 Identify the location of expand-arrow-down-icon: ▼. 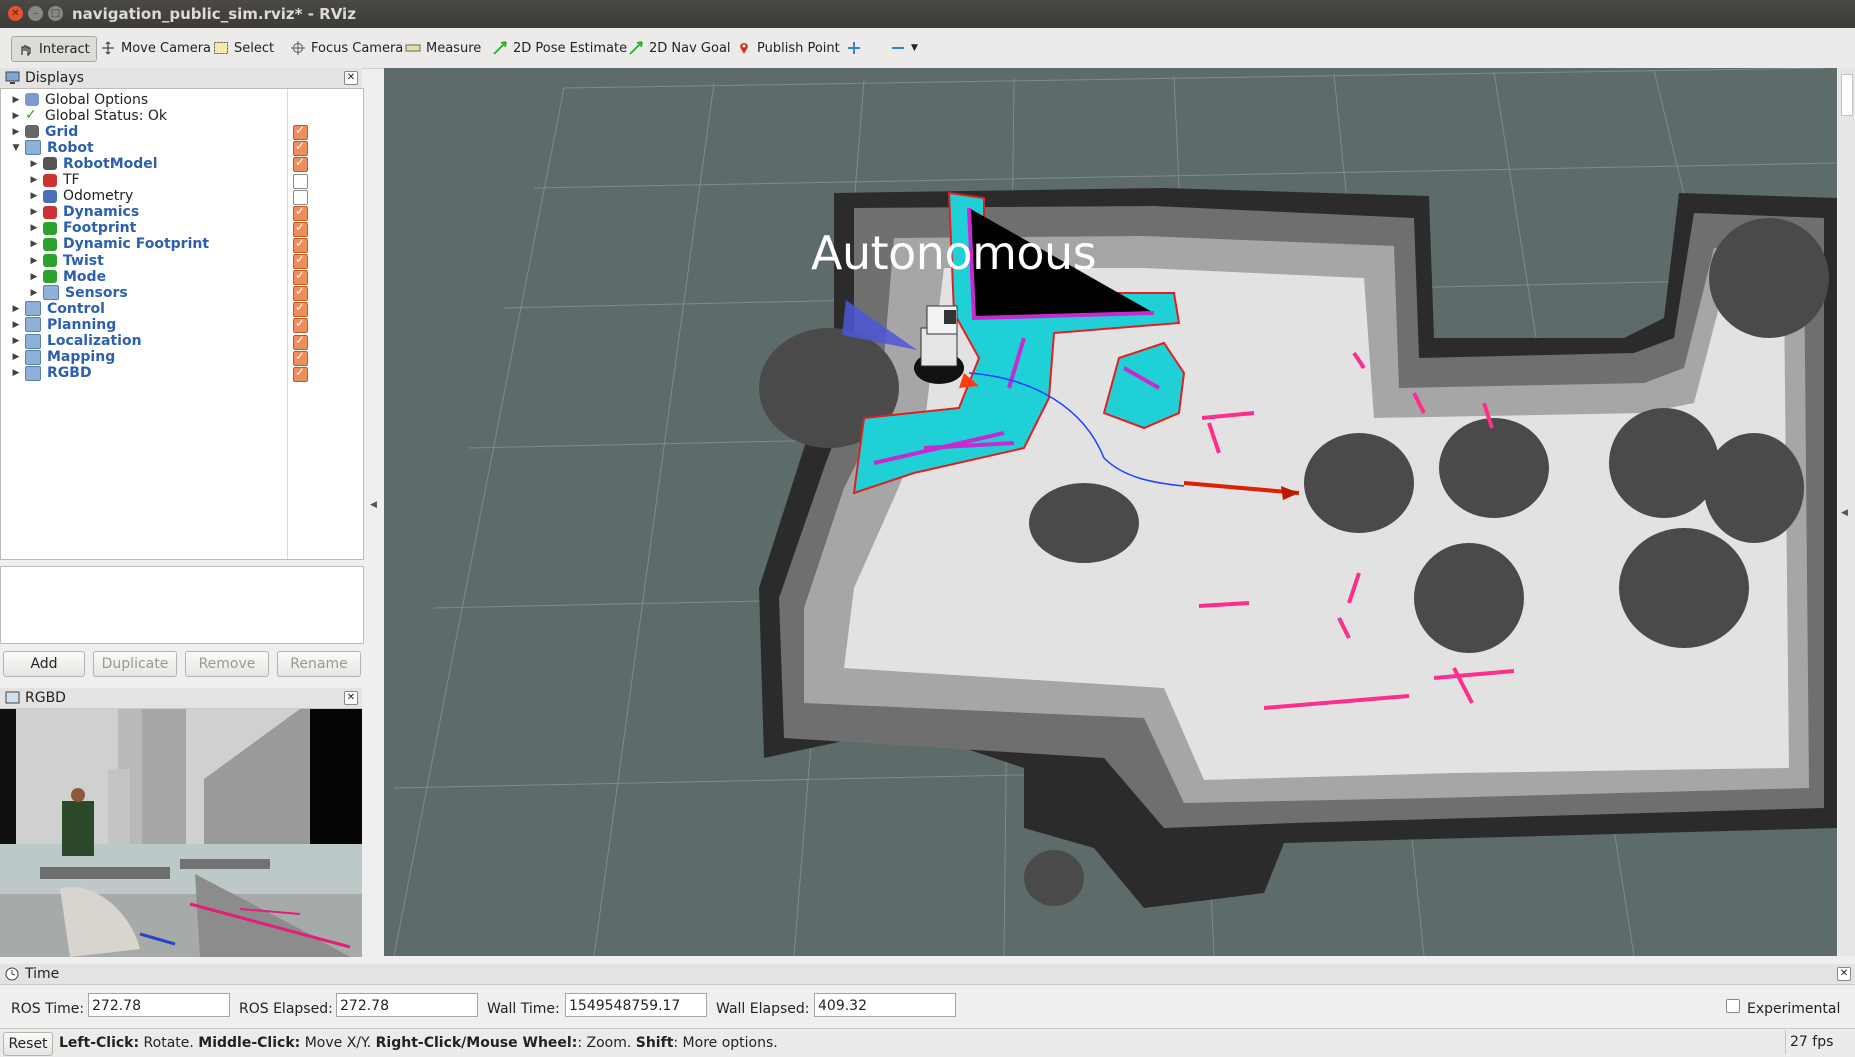
(16, 148).